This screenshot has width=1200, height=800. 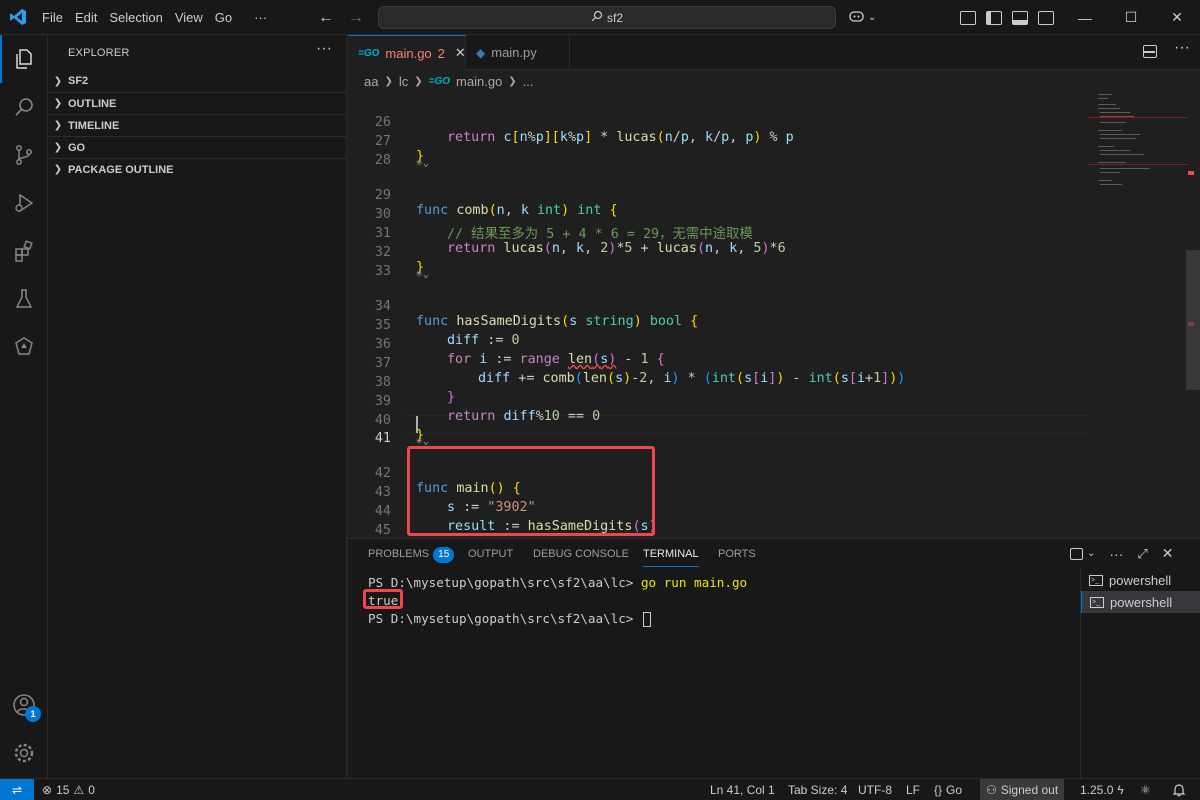 What do you see at coordinates (68, 789) in the screenshot?
I see `problems-status: ⊗ 15 ⚠ 0` at bounding box center [68, 789].